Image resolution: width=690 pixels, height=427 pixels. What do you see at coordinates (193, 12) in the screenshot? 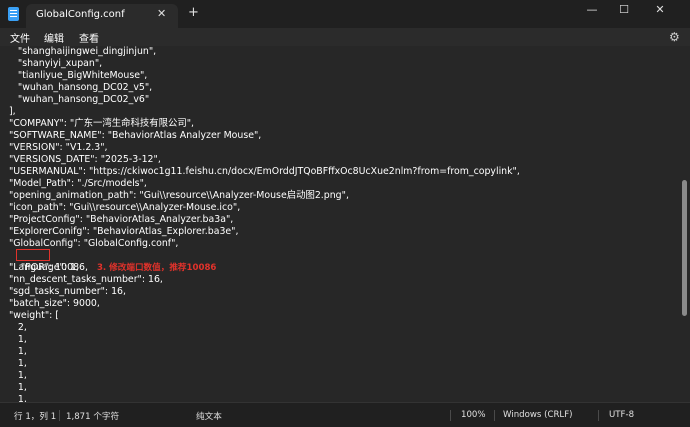
I see `new-tab-button: +` at bounding box center [193, 12].